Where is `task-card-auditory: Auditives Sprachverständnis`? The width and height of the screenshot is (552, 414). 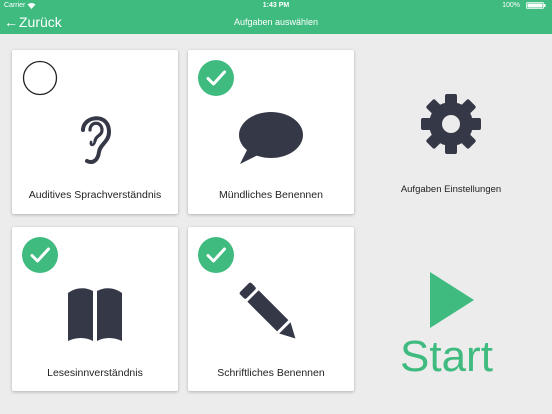 task-card-auditory: Auditives Sprachverständnis is located at coordinates (95, 132).